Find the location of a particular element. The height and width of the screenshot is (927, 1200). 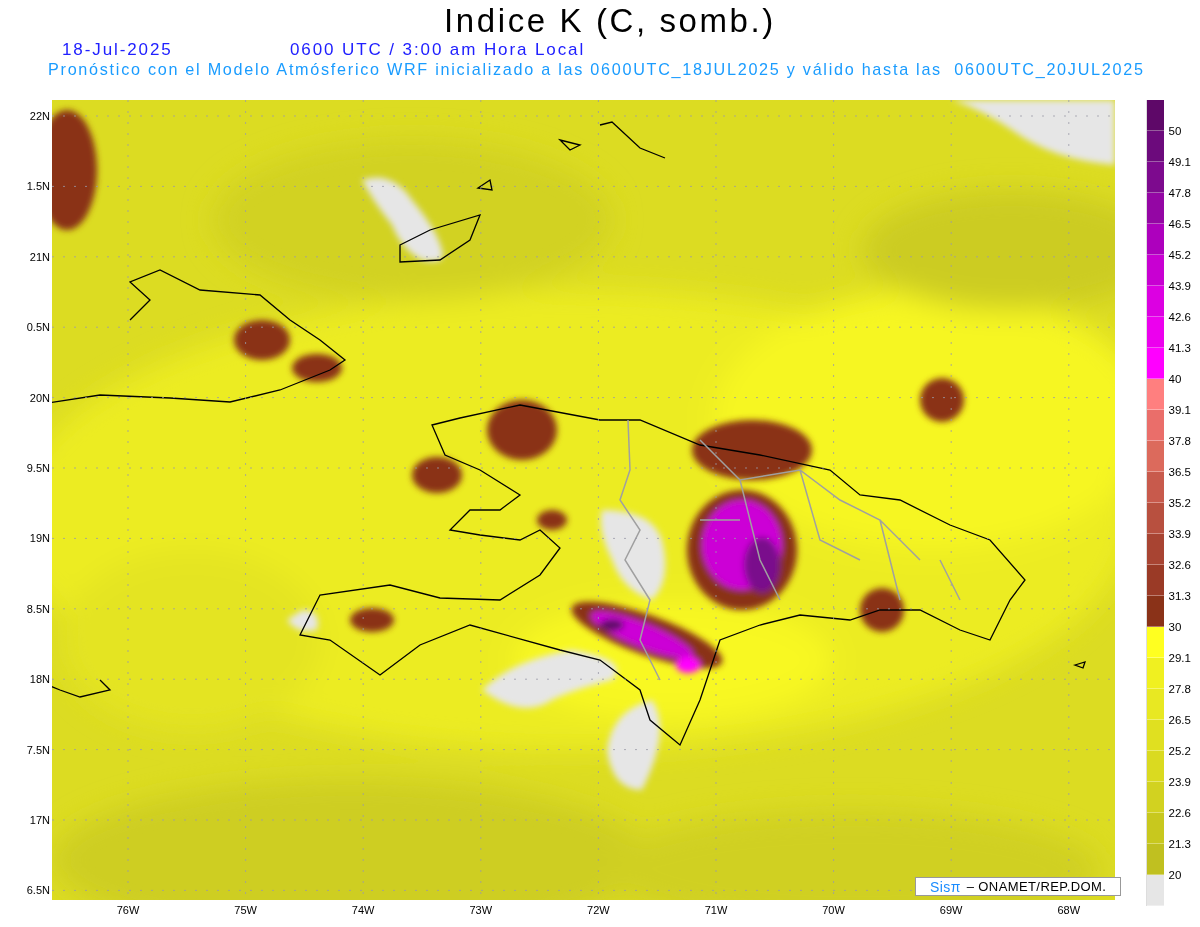

scale-label: 22.6 is located at coordinates (1179, 813).